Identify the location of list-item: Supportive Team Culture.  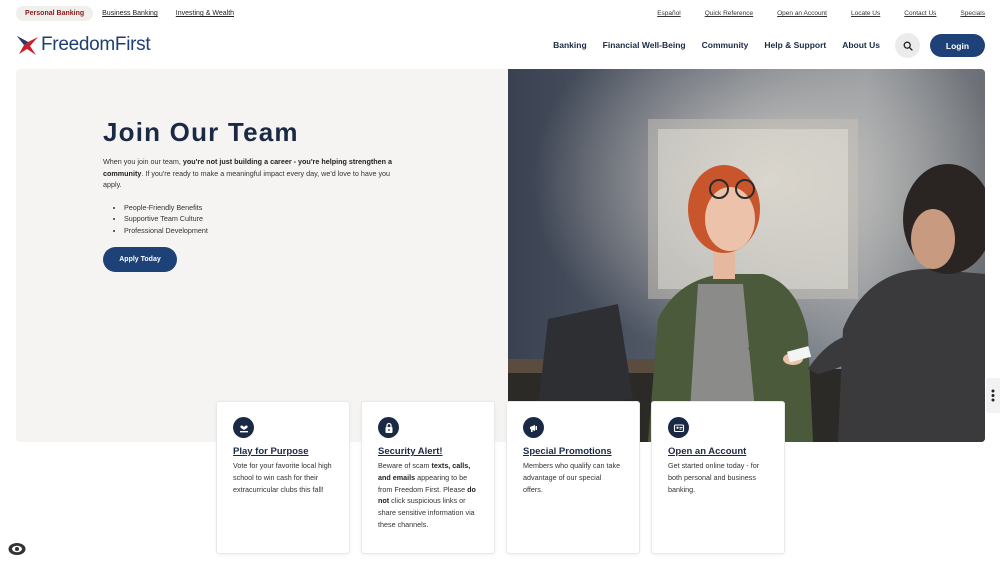
(263, 219).